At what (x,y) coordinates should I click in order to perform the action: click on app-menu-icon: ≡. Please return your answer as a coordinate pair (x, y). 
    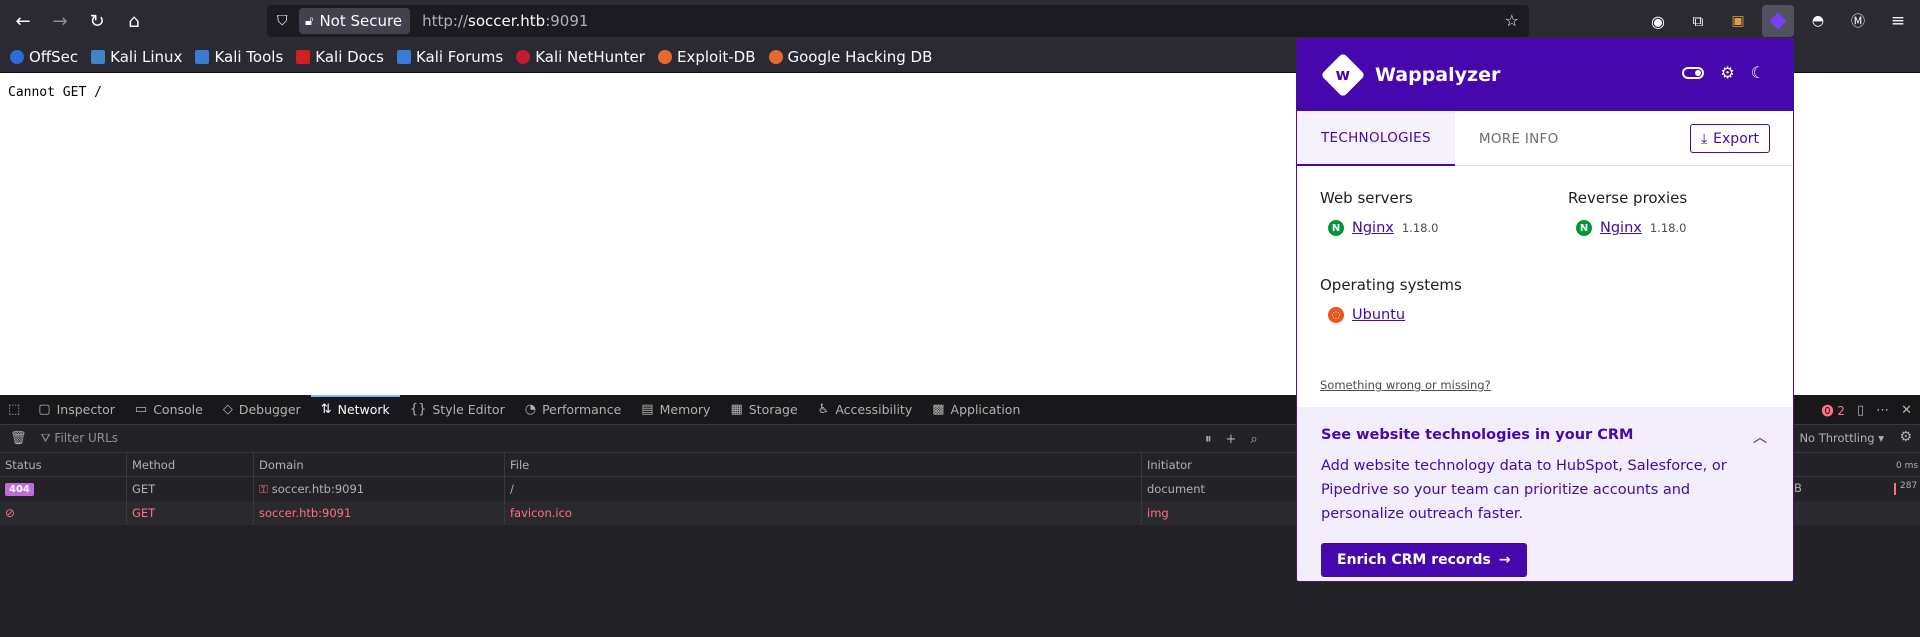
    Looking at the image, I should click on (1898, 21).